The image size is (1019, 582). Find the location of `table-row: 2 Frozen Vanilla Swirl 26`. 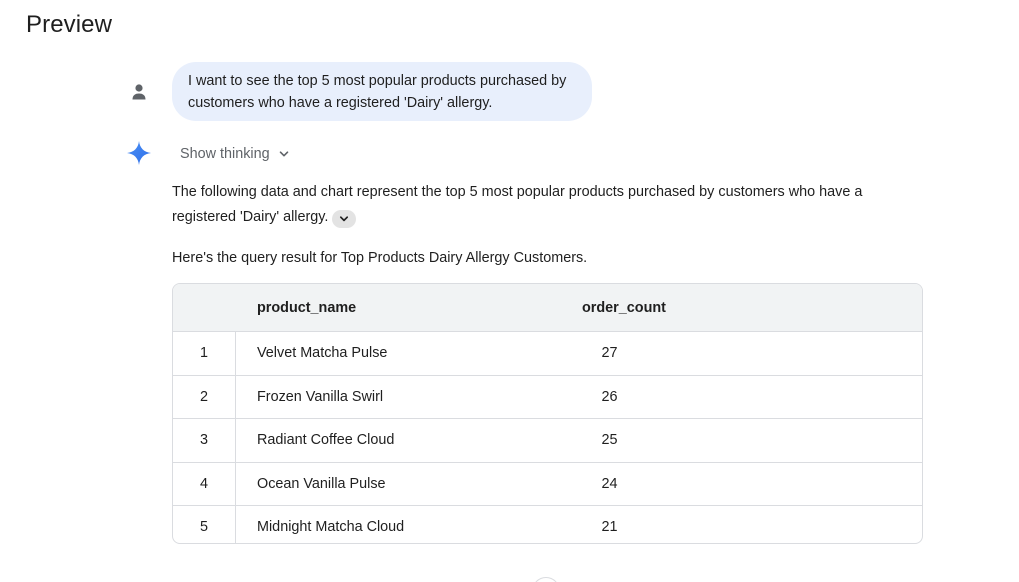

table-row: 2 Frozen Vanilla Swirl 26 is located at coordinates (547, 397).